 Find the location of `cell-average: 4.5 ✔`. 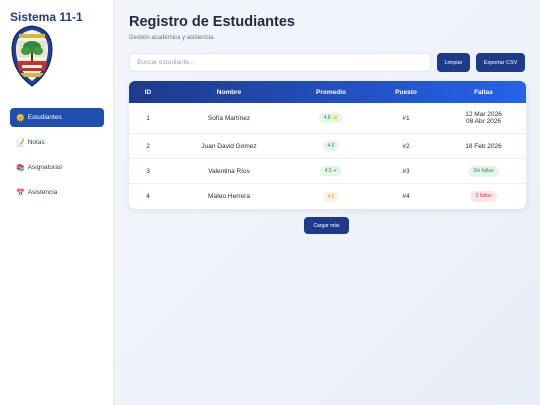

cell-average: 4.5 ✔ is located at coordinates (331, 171).